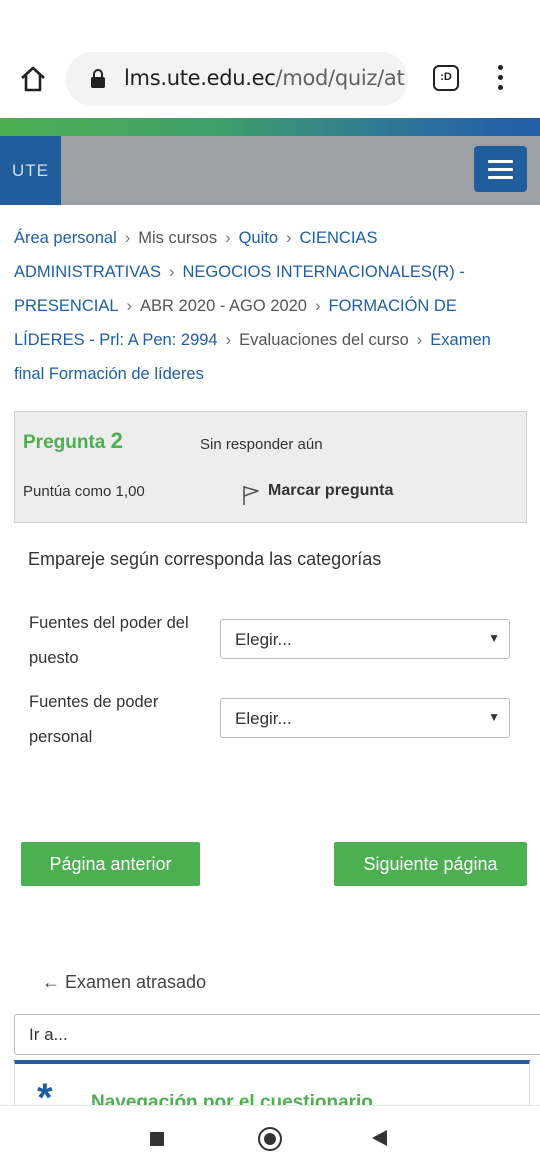  What do you see at coordinates (98, 78) in the screenshot?
I see `lock-icon` at bounding box center [98, 78].